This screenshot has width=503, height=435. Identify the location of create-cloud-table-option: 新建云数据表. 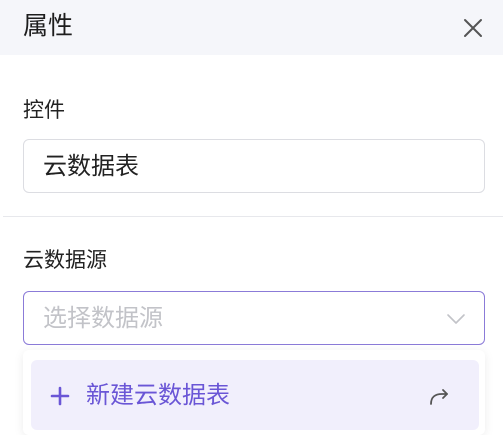
(255, 395).